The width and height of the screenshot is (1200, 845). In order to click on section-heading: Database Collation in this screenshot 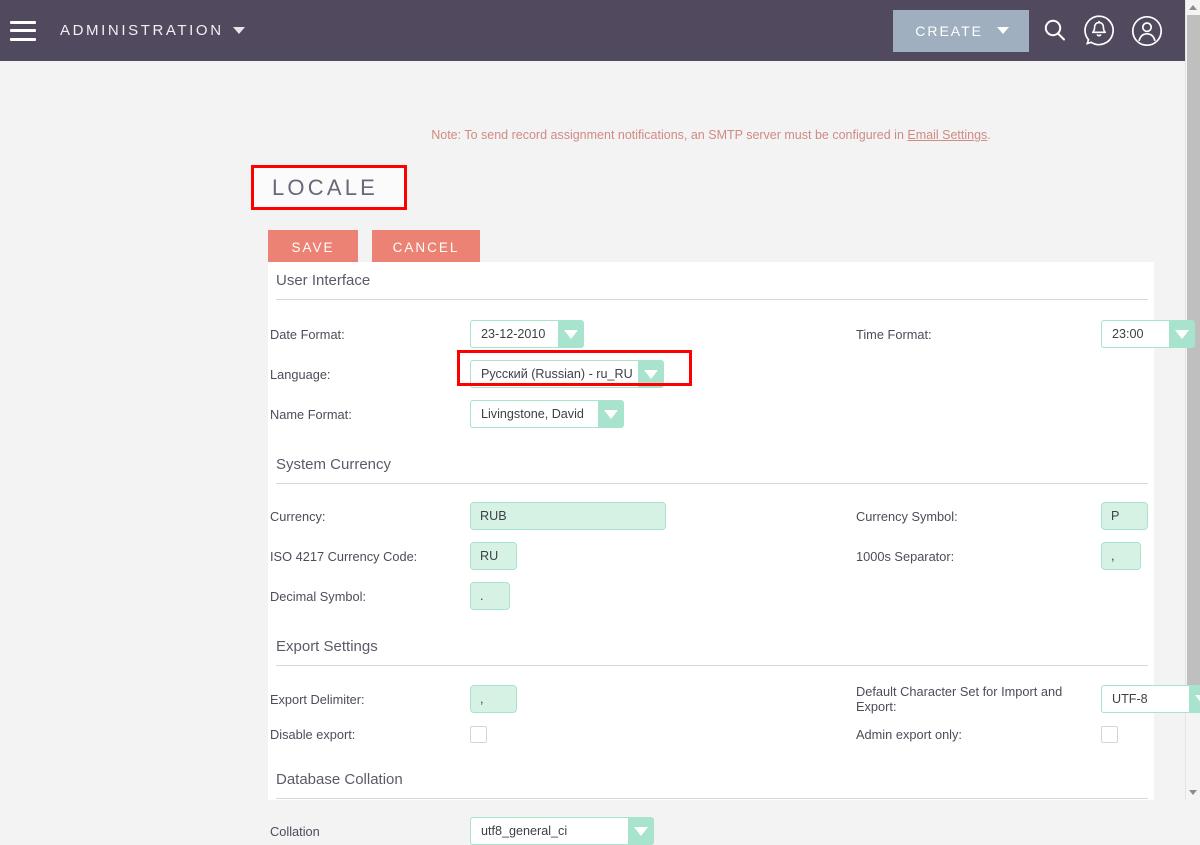, I will do `click(339, 779)`.